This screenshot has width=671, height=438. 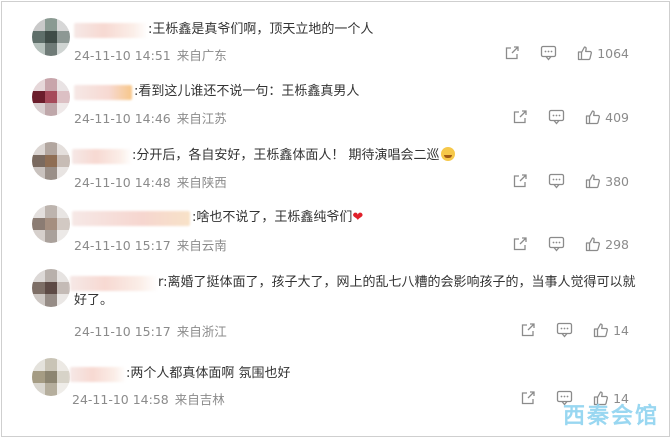 What do you see at coordinates (611, 330) in the screenshot?
I see `like-button: 14` at bounding box center [611, 330].